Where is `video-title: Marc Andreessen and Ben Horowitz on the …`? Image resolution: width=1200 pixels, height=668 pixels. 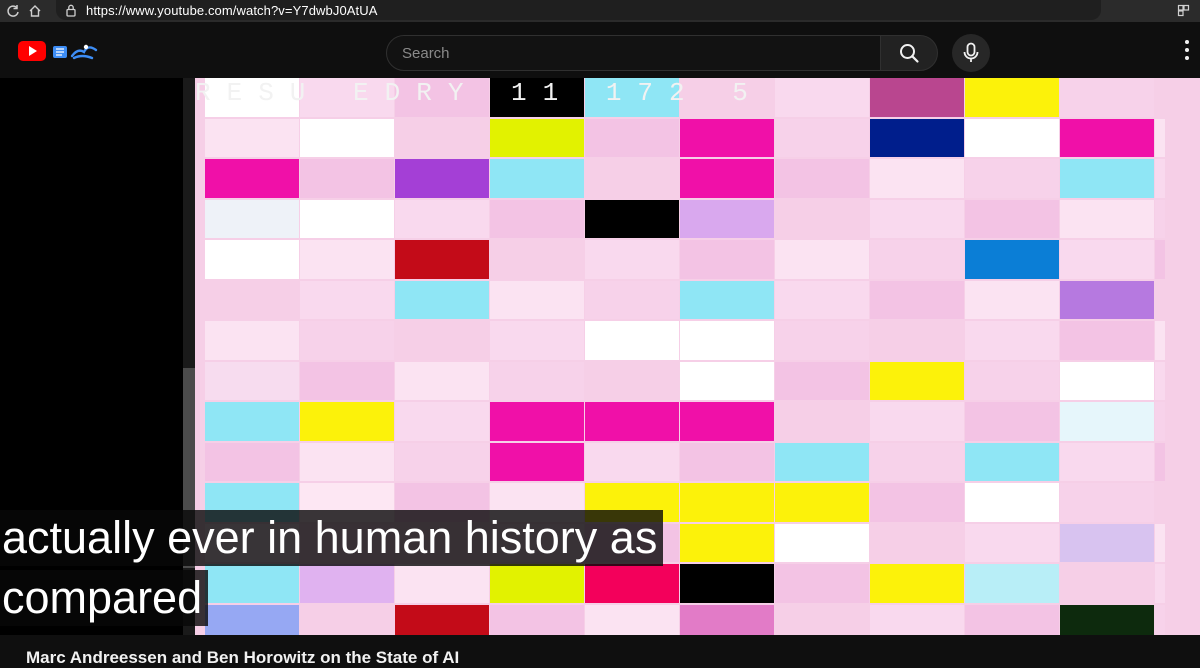
video-title: Marc Andreessen and Ben Horowitz on the … is located at coordinates (242, 658).